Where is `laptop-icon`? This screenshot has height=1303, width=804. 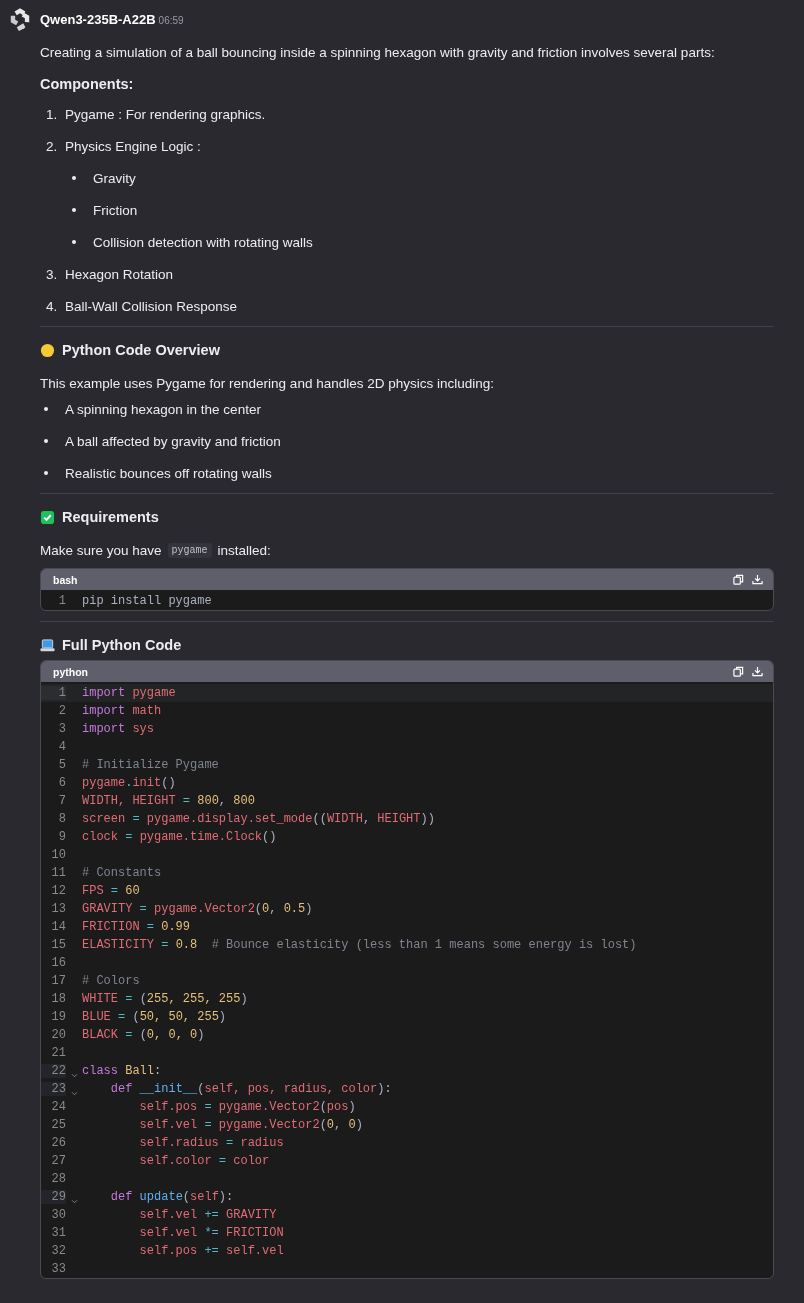 laptop-icon is located at coordinates (47, 645).